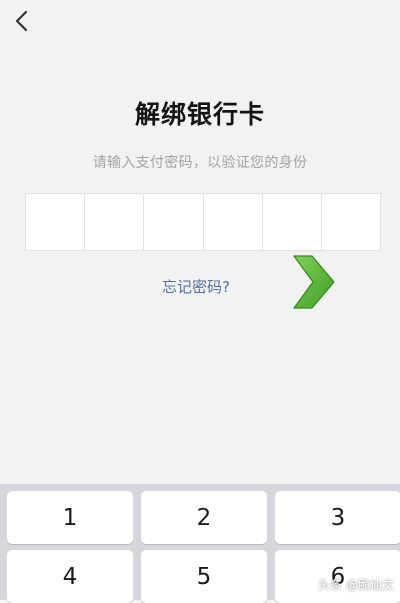 The height and width of the screenshot is (603, 400). I want to click on key-5: 5, so click(204, 576).